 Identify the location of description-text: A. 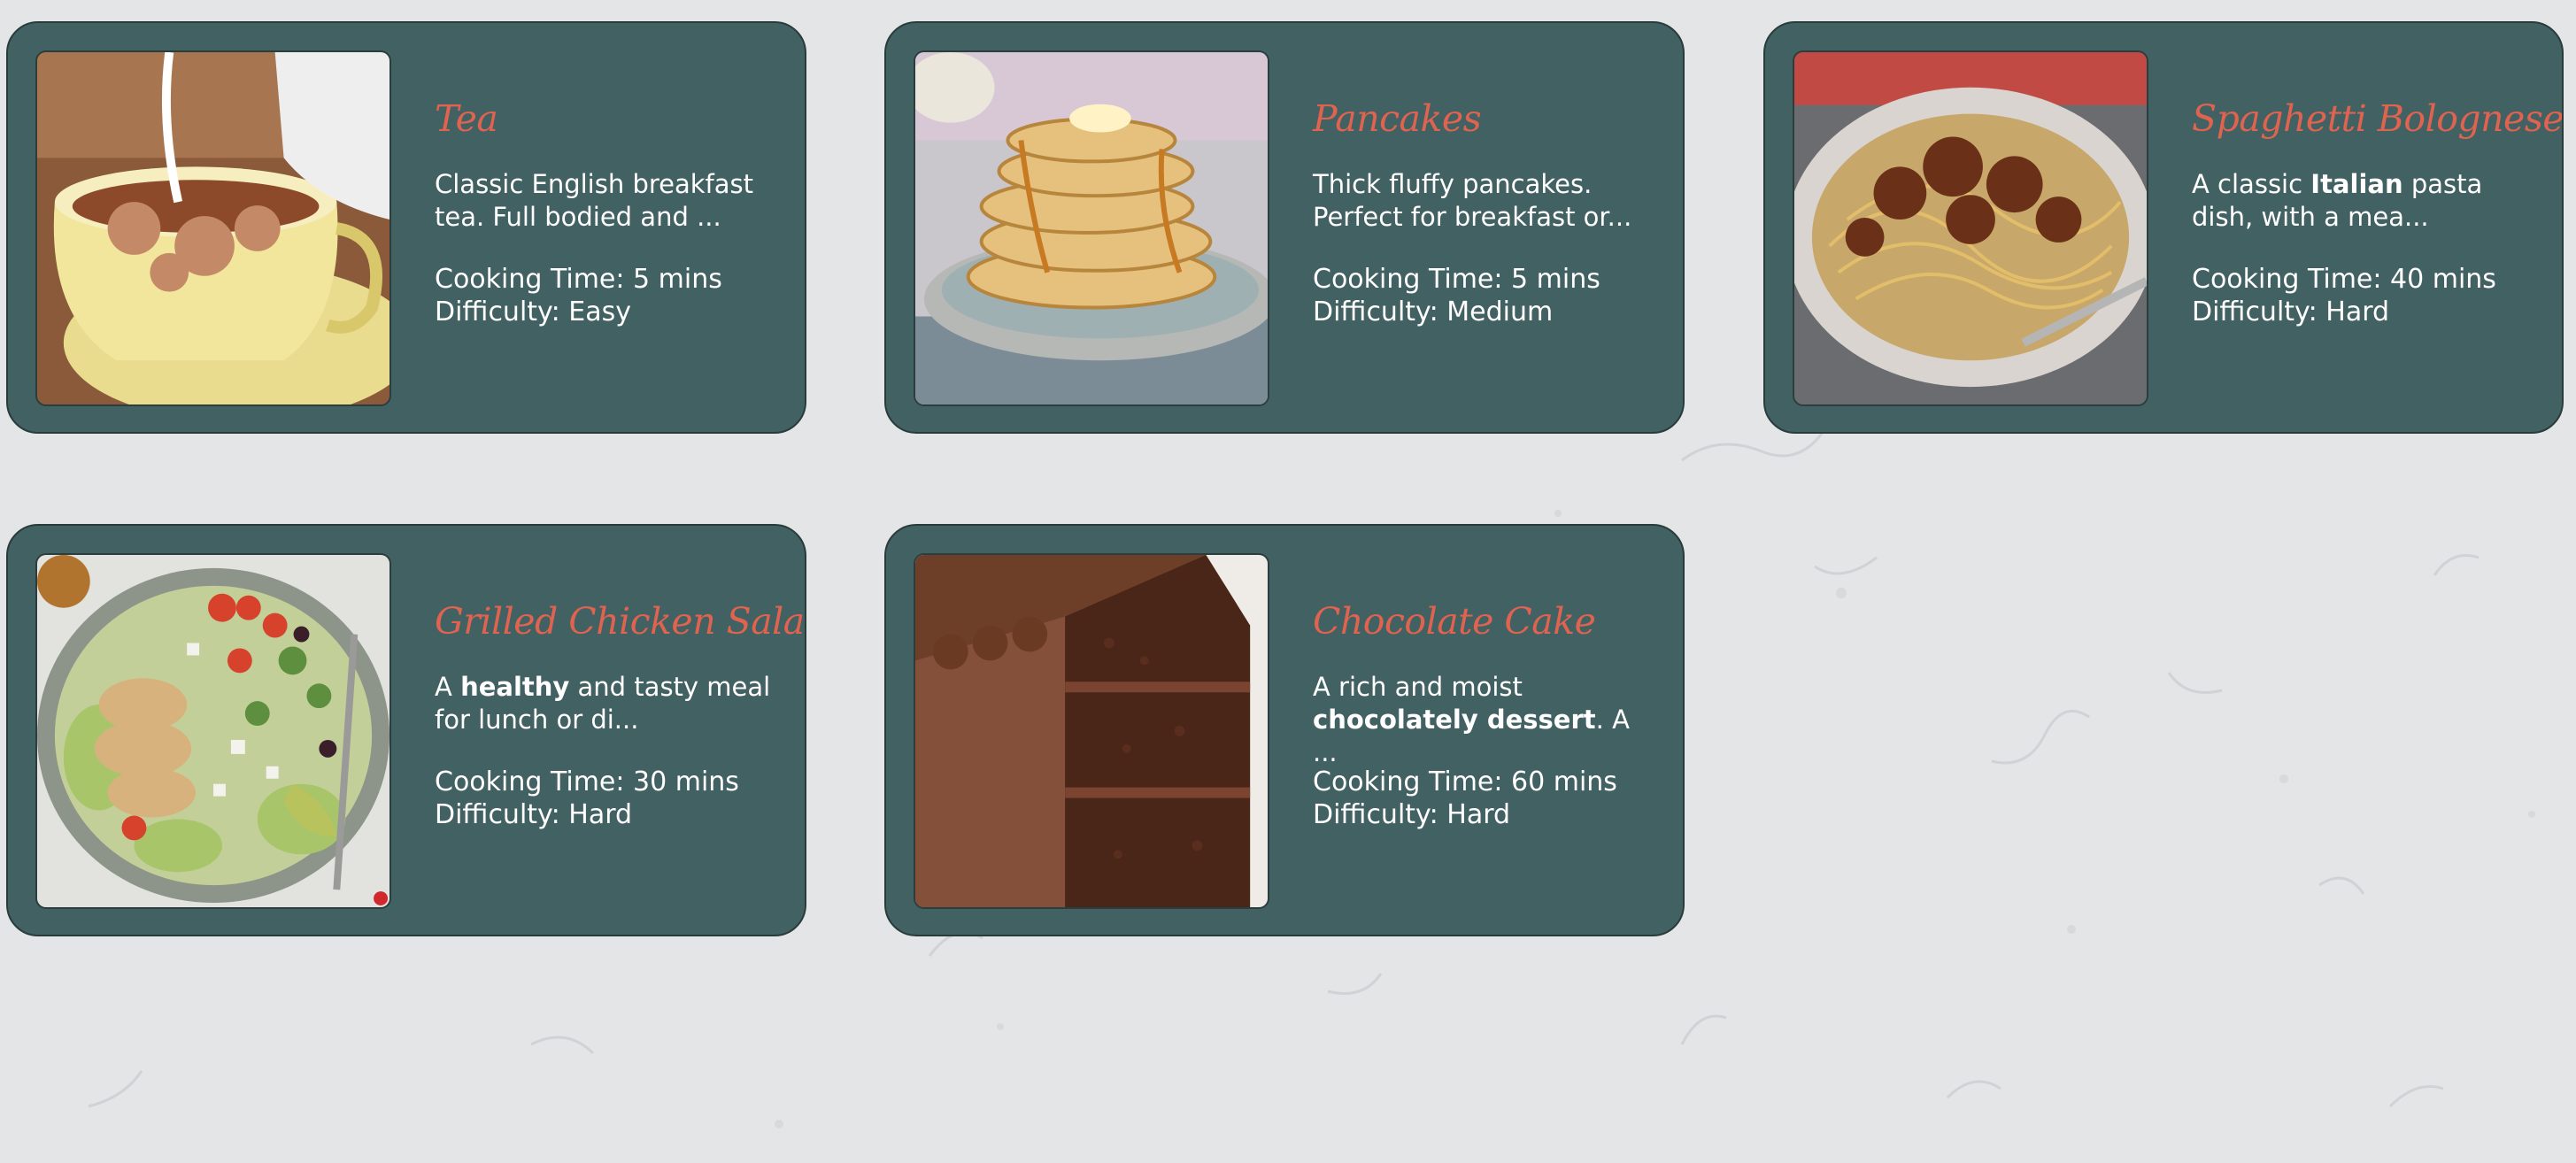
(448, 687).